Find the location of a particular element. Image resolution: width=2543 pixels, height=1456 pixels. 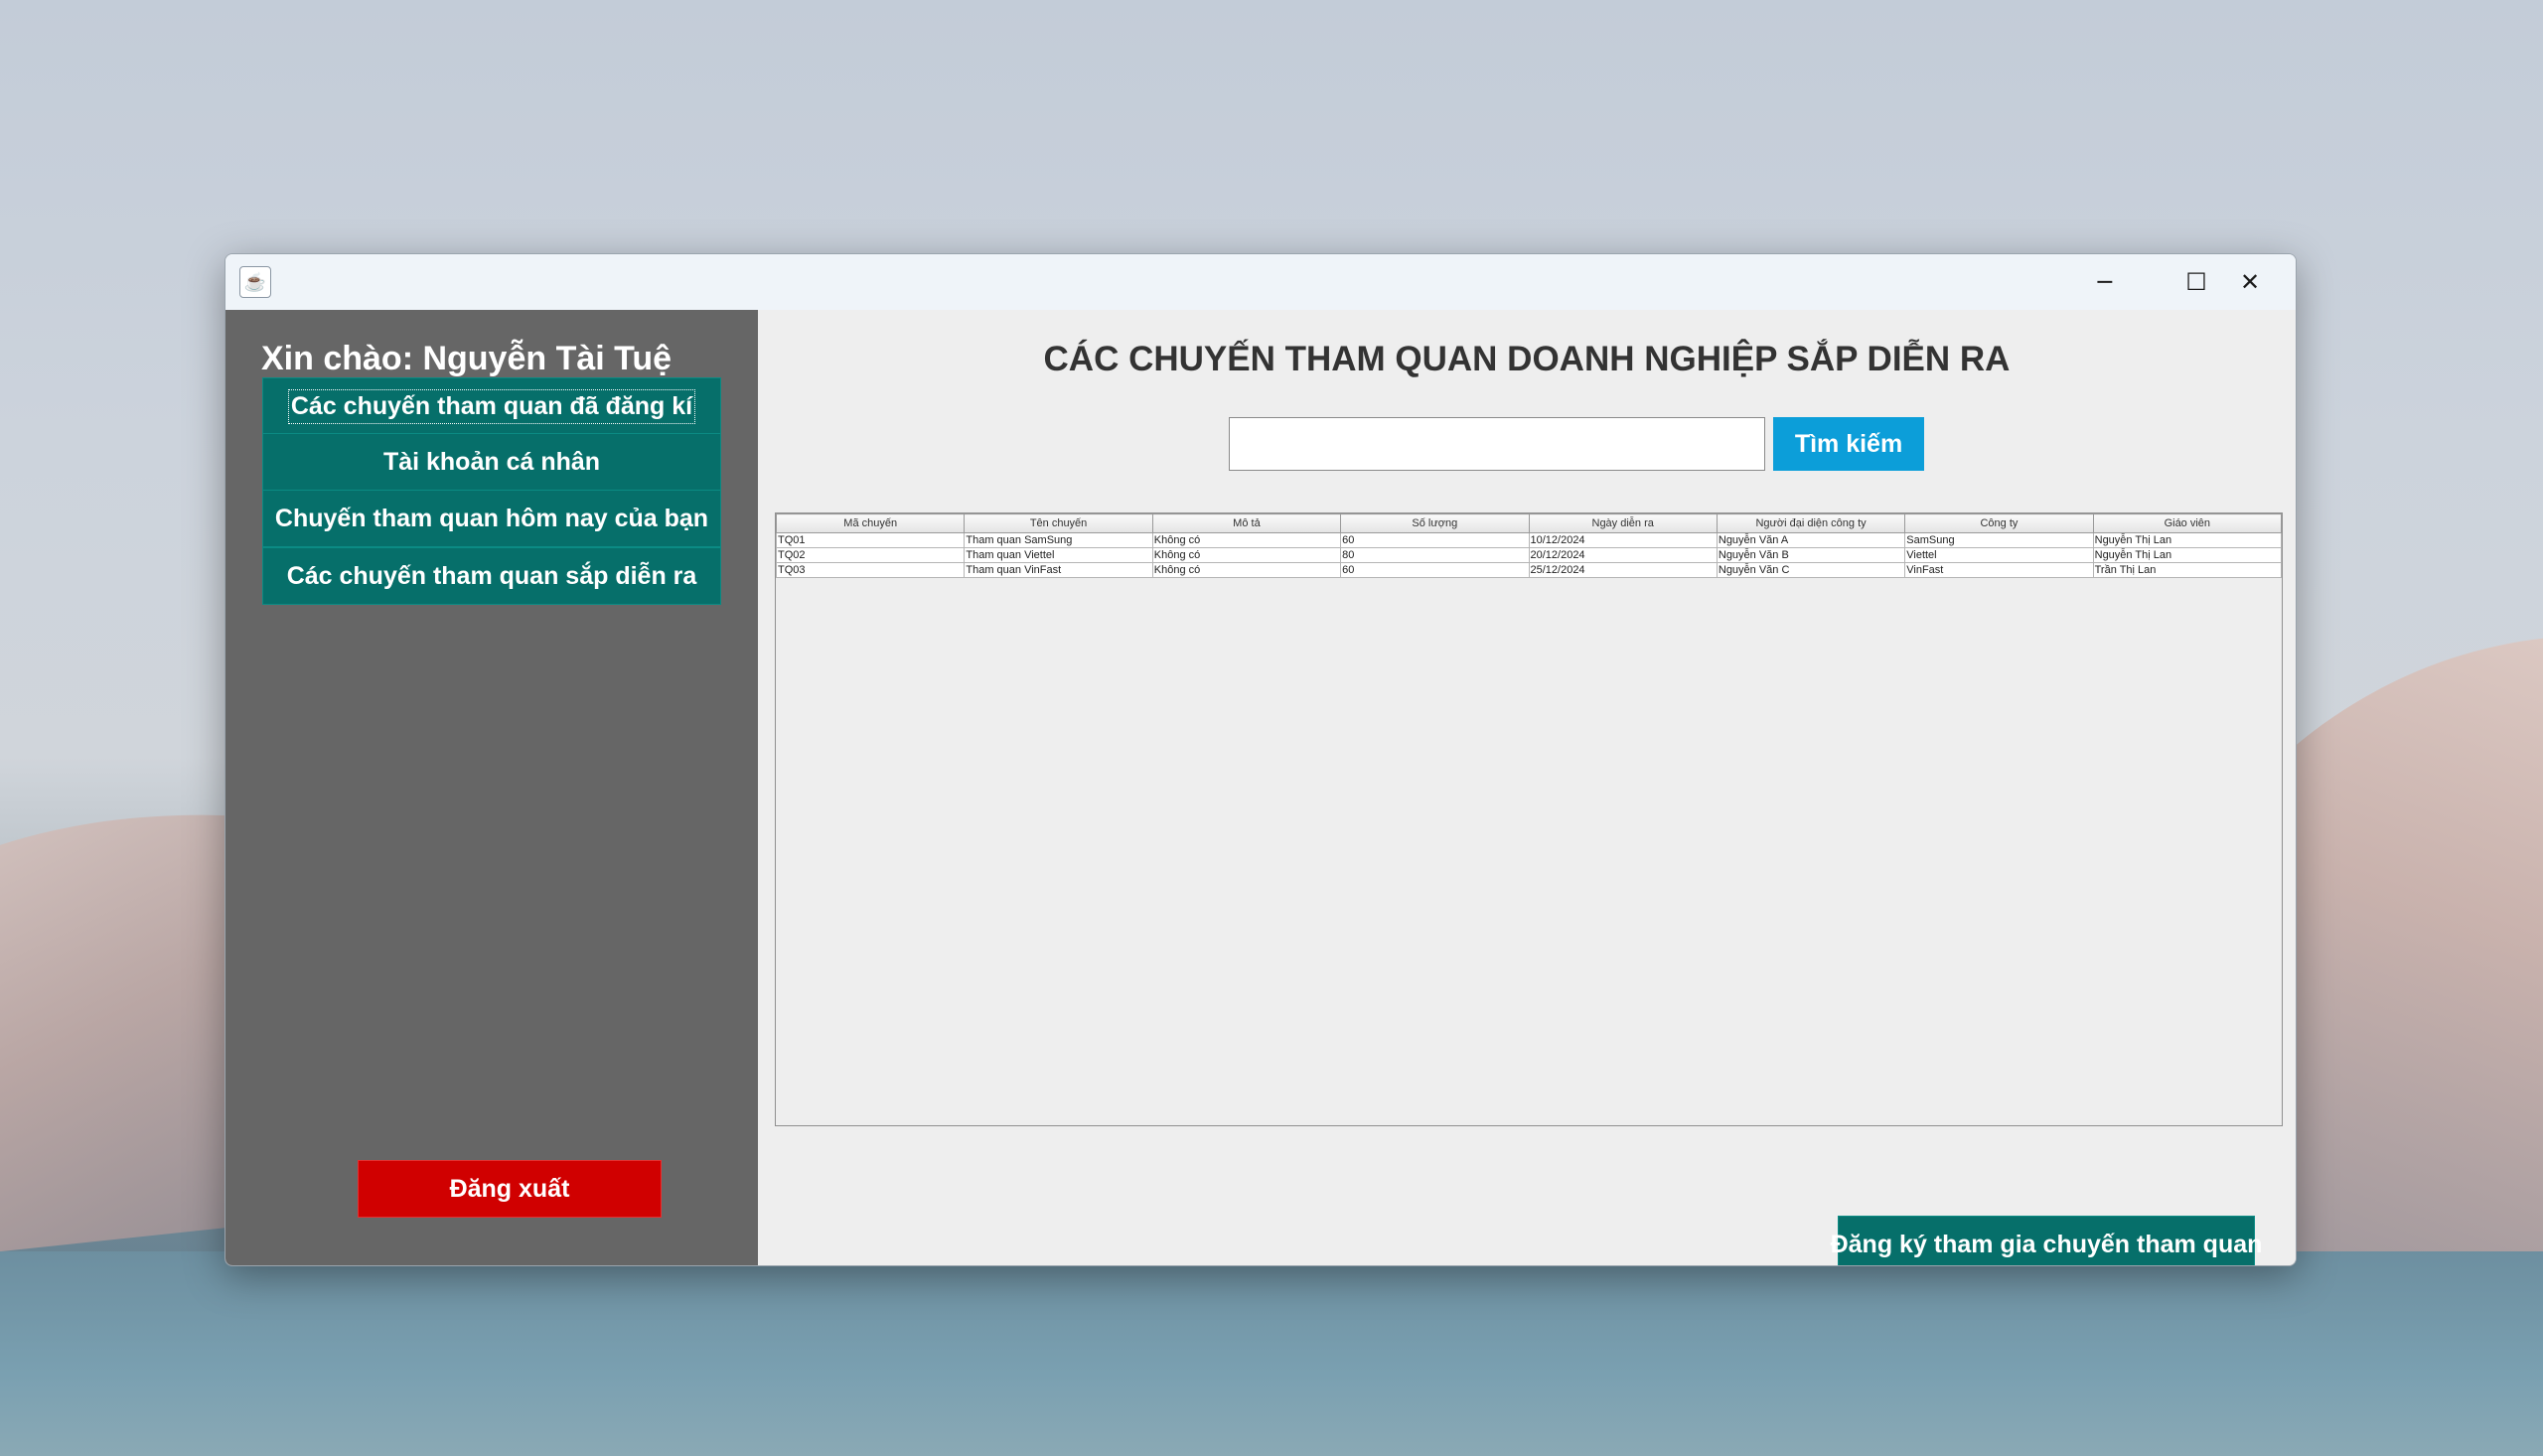

column-header-quantity: Số lượng is located at coordinates (1435, 523).